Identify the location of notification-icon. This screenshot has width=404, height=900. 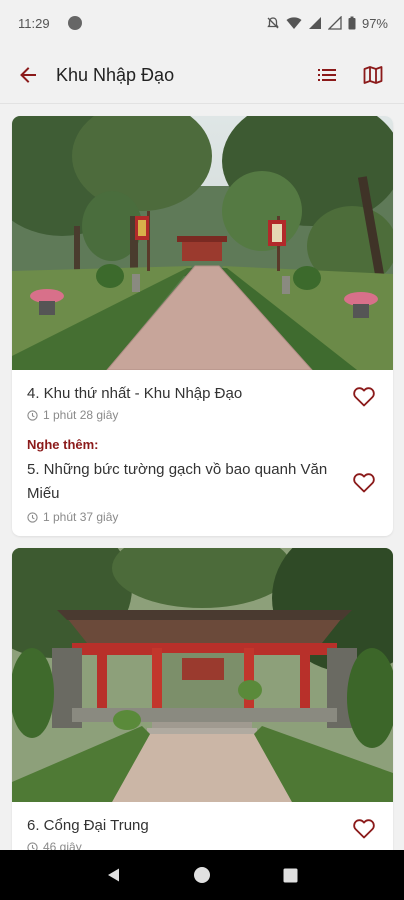
(74, 23).